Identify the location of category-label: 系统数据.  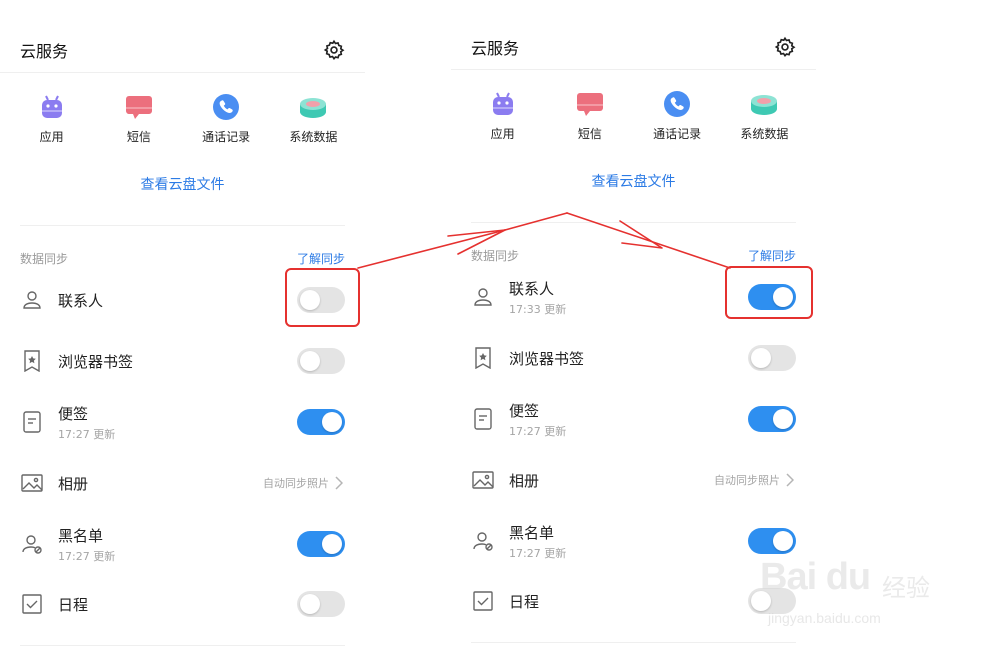
(764, 134).